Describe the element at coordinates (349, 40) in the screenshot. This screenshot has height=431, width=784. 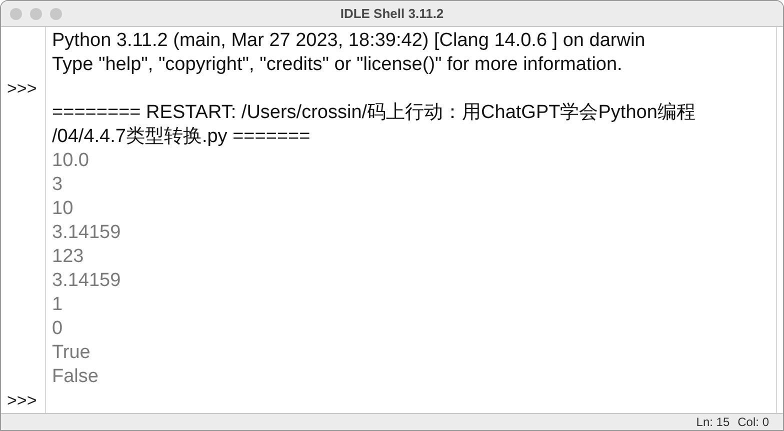
I see `shell-message-line: Python 3.11.2 (main, Mar 27 2023, 18:39:42) [Clang 14.0.6 ] on darwin` at that location.